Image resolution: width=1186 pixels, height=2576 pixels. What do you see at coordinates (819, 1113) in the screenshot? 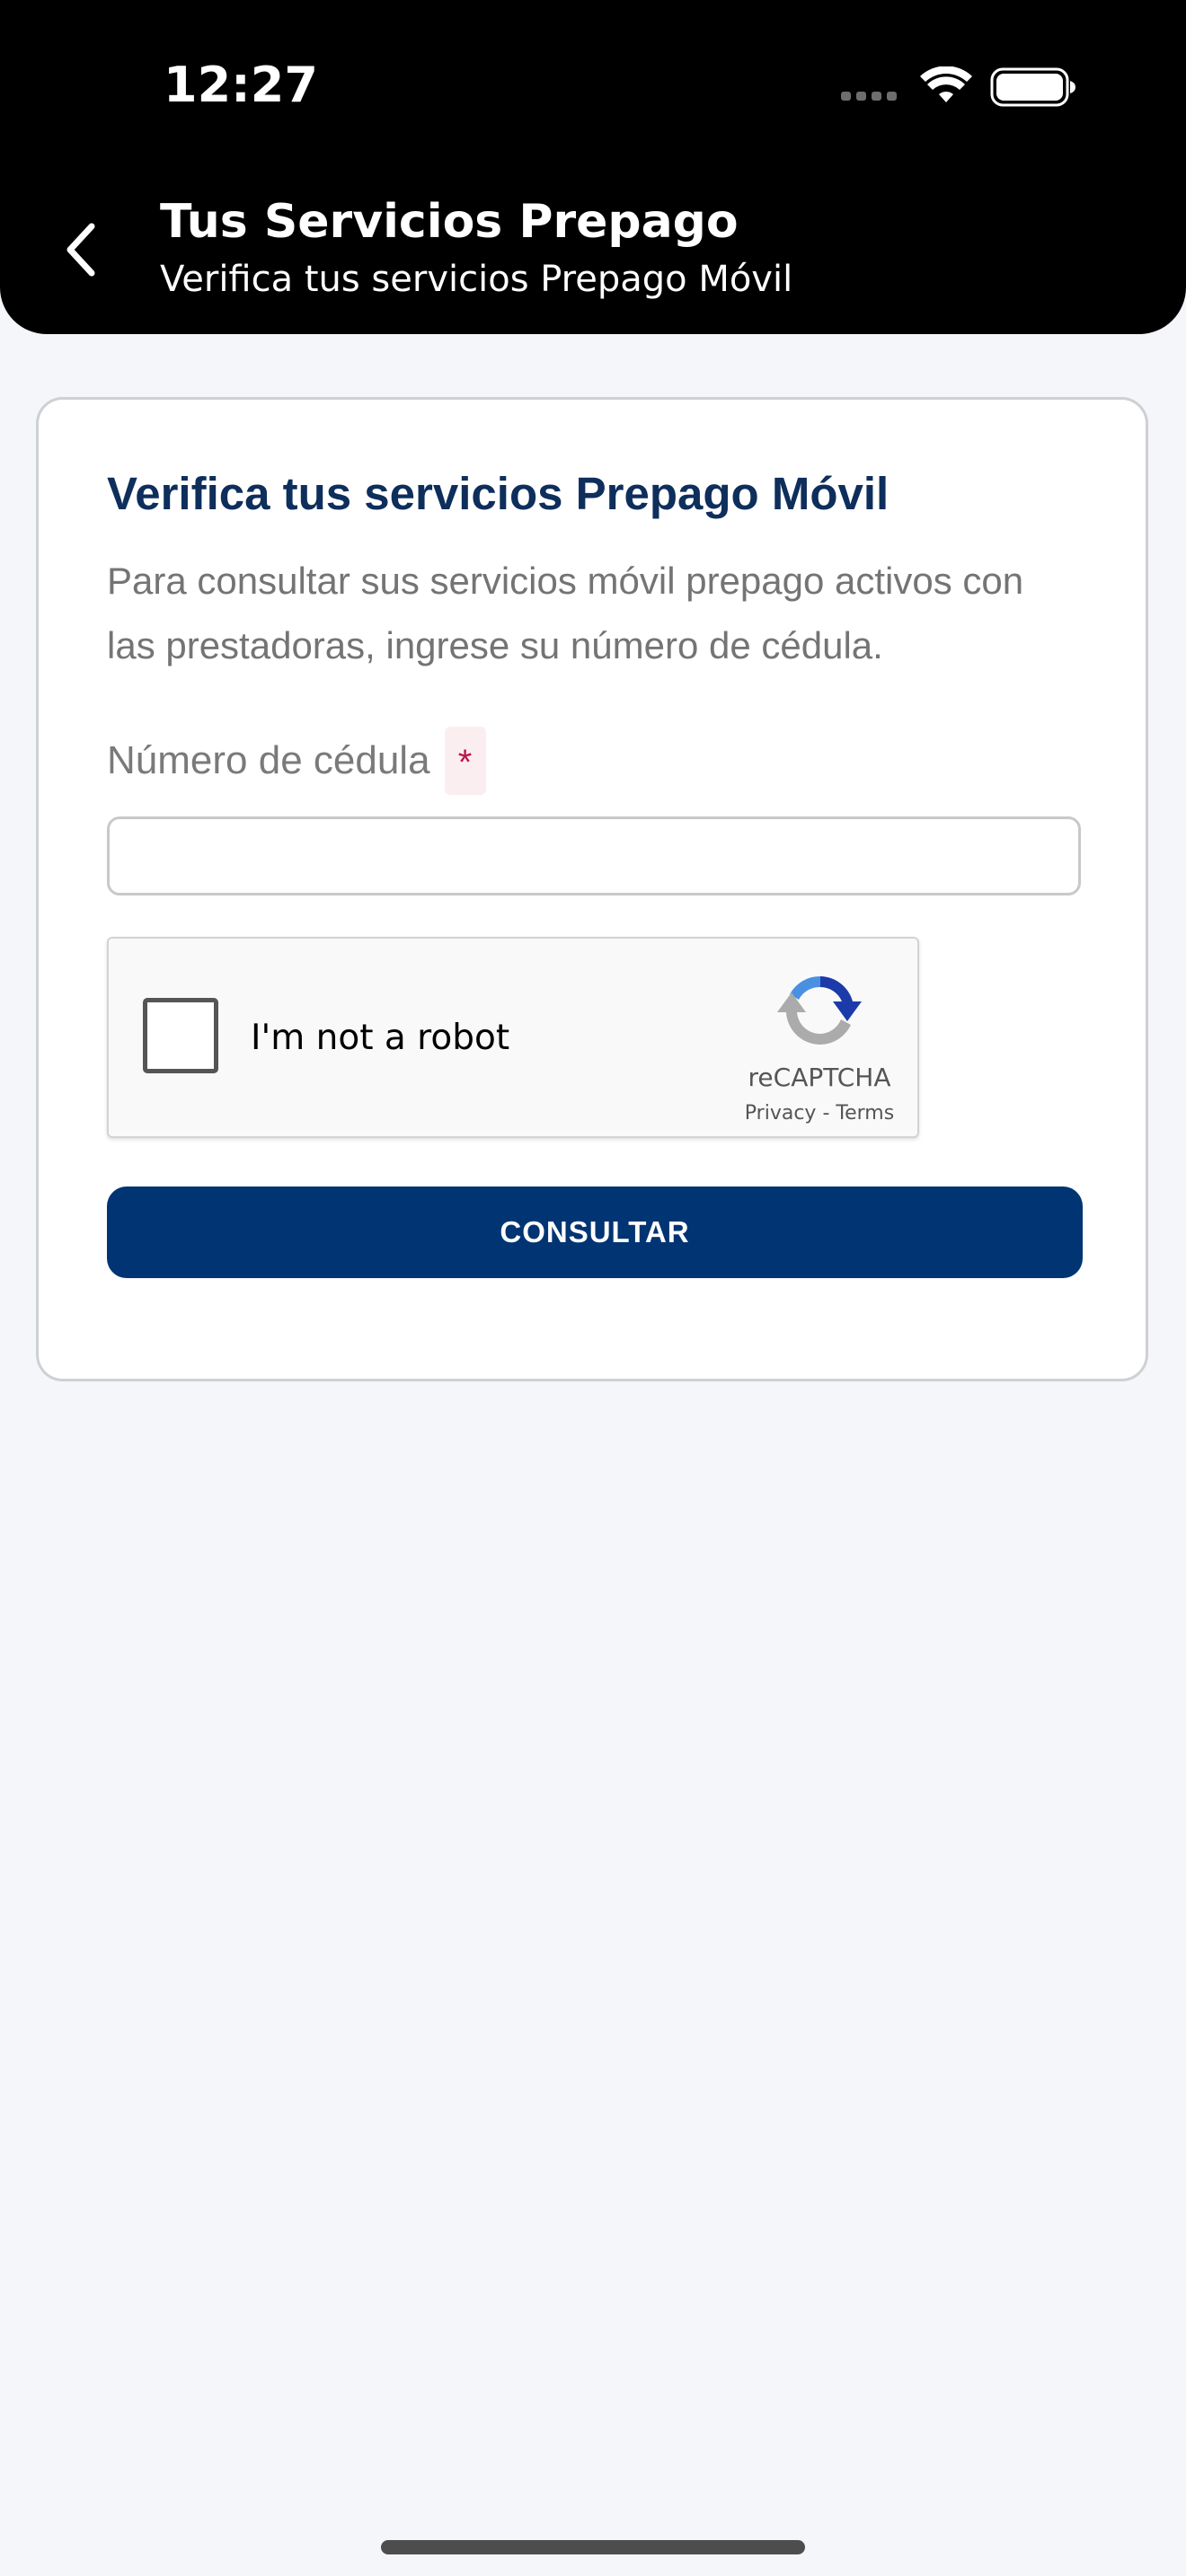
I see `recaptcha-links: Privacy - Terms` at bounding box center [819, 1113].